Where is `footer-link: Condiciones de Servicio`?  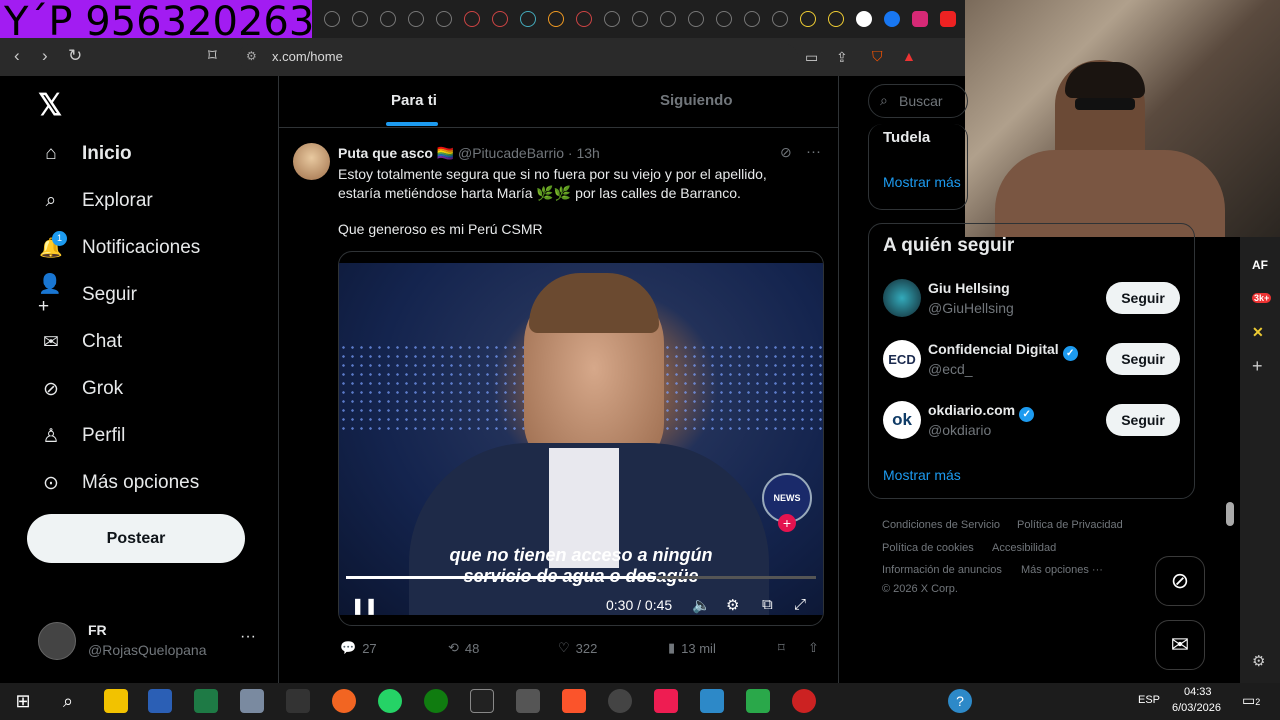 footer-link: Condiciones de Servicio is located at coordinates (941, 525).